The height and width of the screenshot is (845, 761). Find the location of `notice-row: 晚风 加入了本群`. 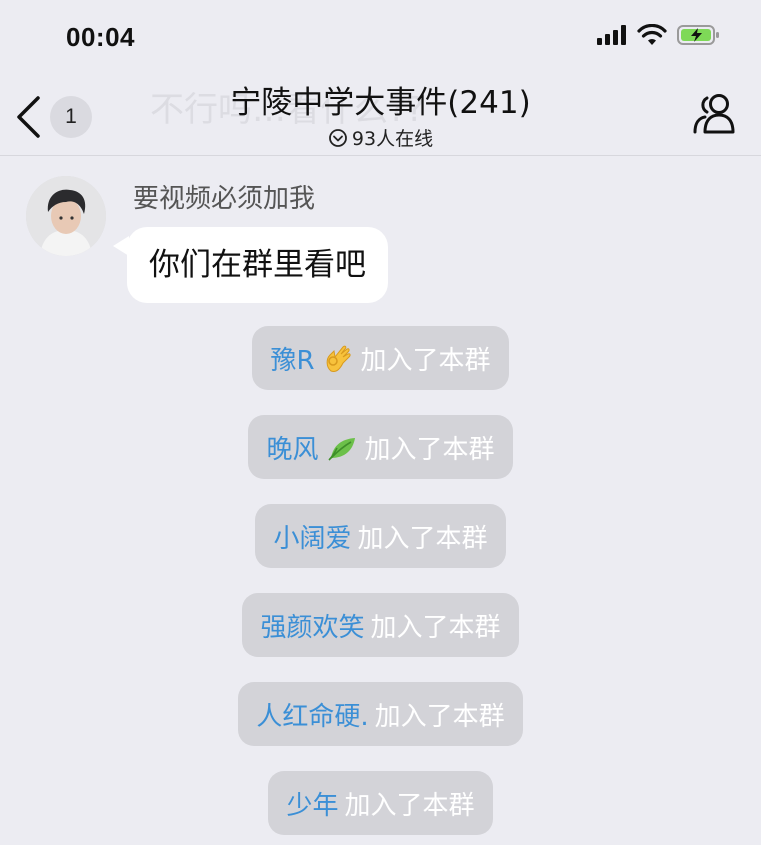

notice-row: 晚风 加入了本群 is located at coordinates (380, 447).